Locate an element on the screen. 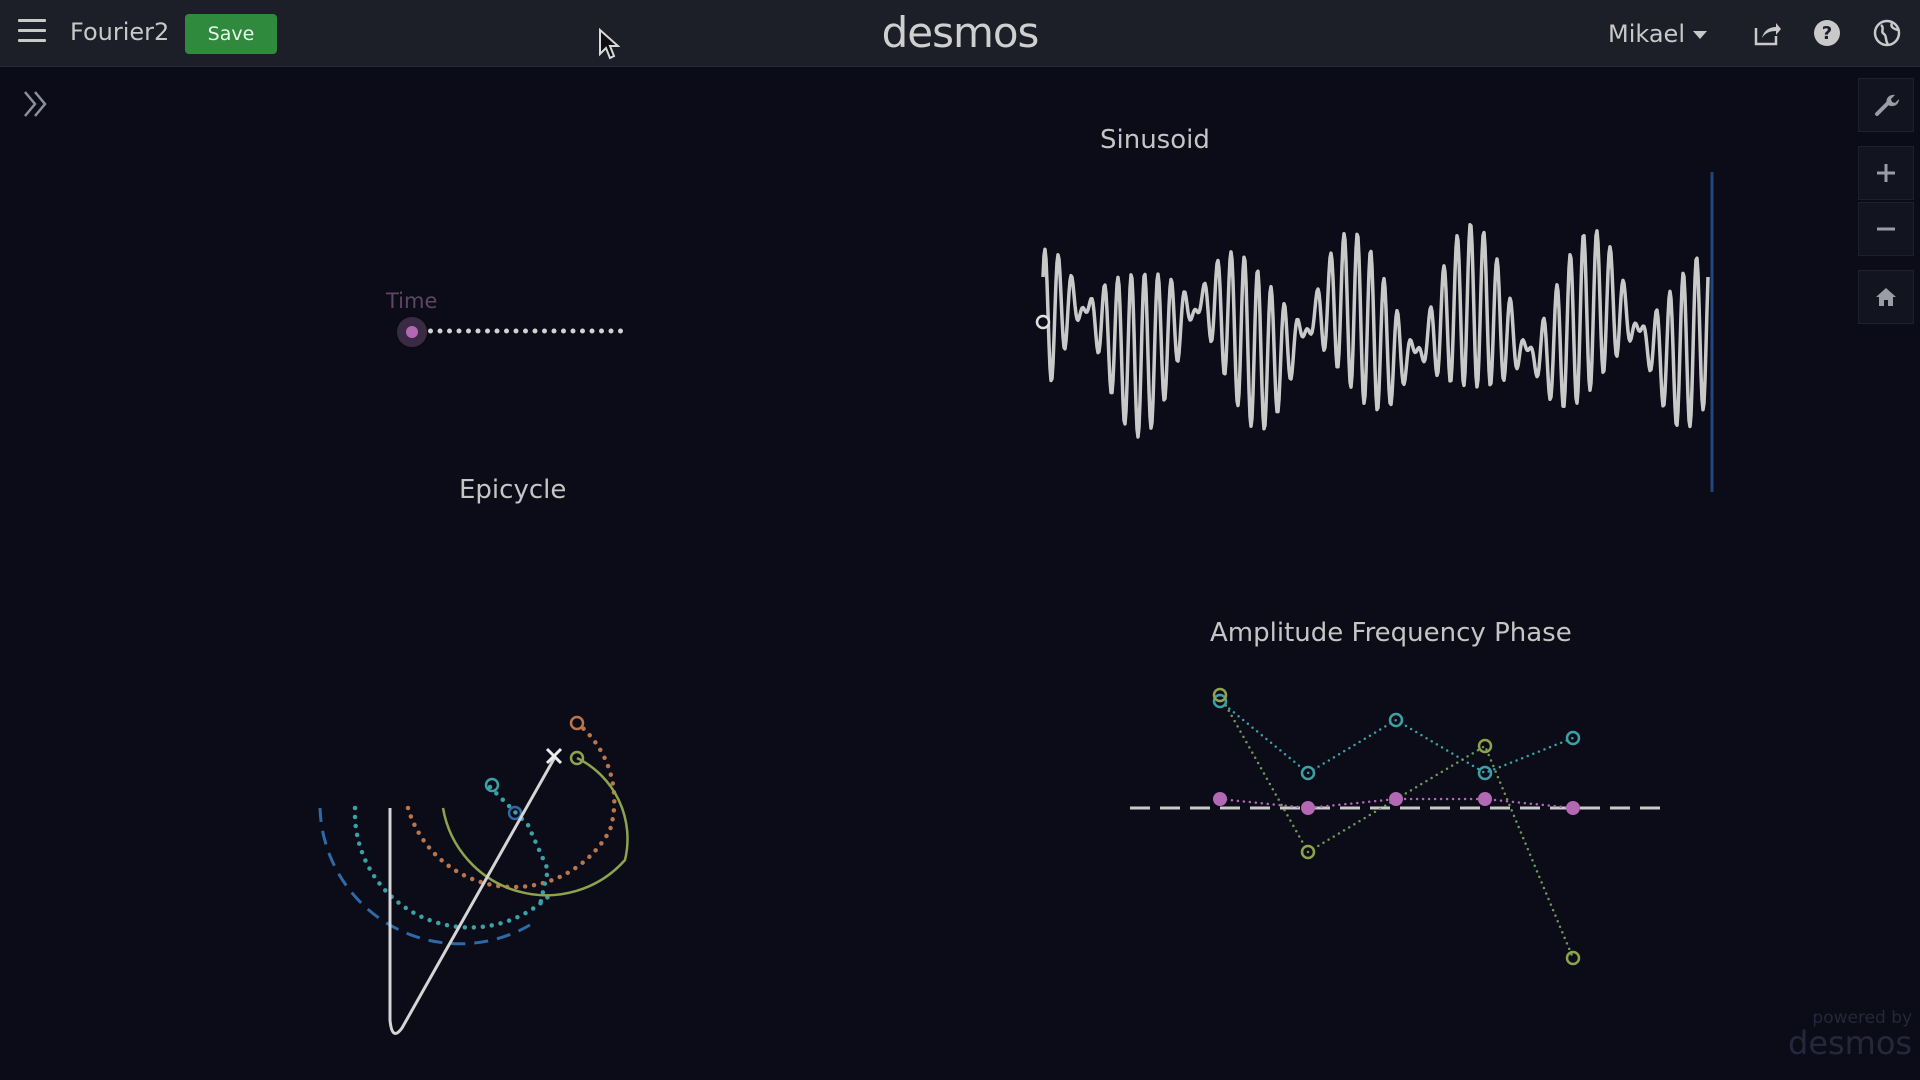  afp-frequency-line is located at coordinates (1396, 737).